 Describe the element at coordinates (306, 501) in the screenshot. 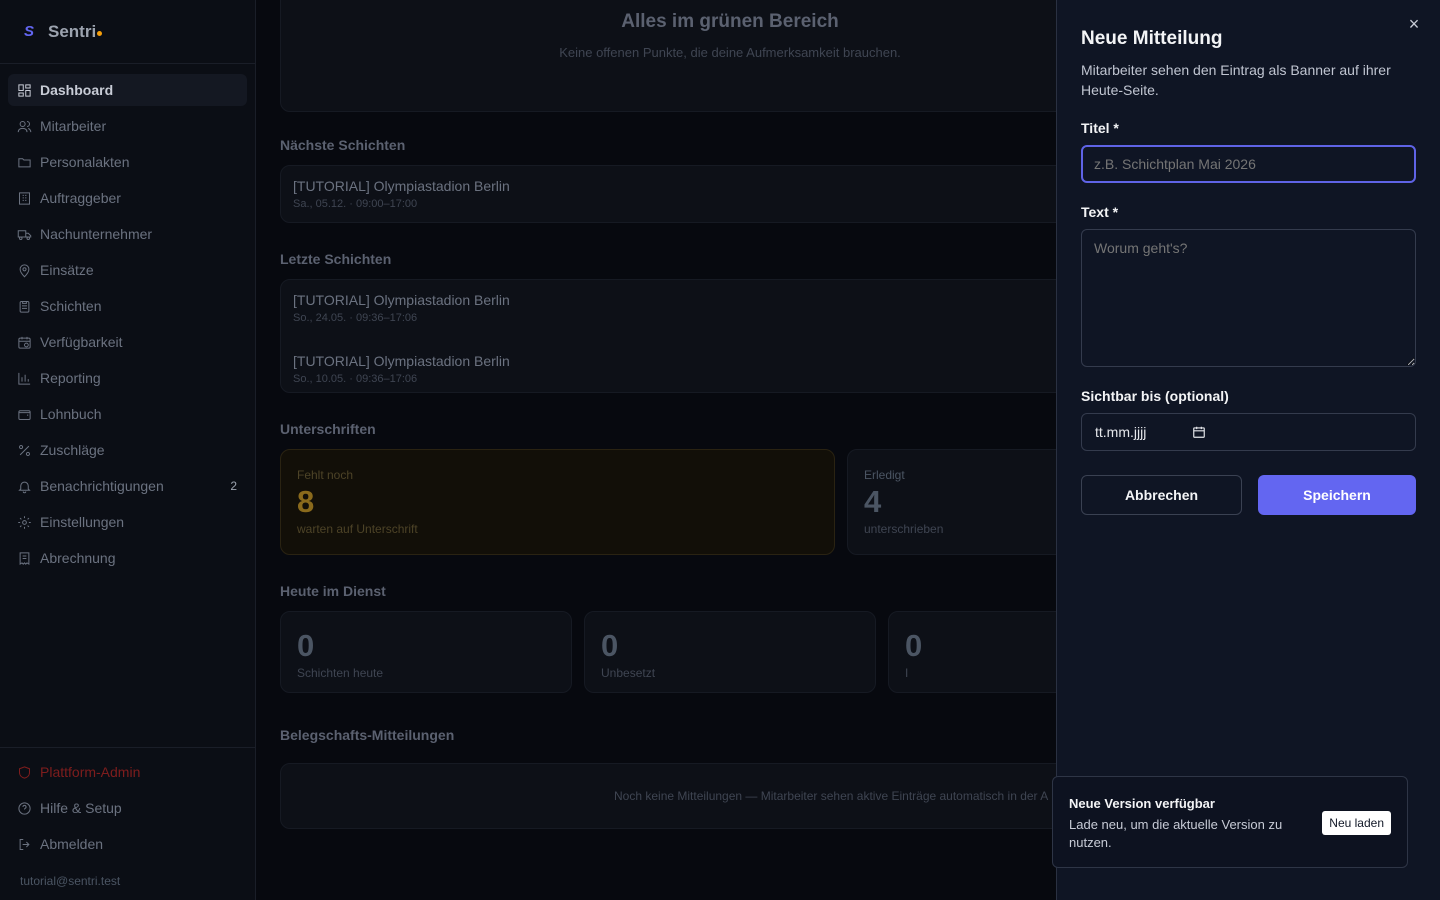

I see `stat-value: 8` at that location.